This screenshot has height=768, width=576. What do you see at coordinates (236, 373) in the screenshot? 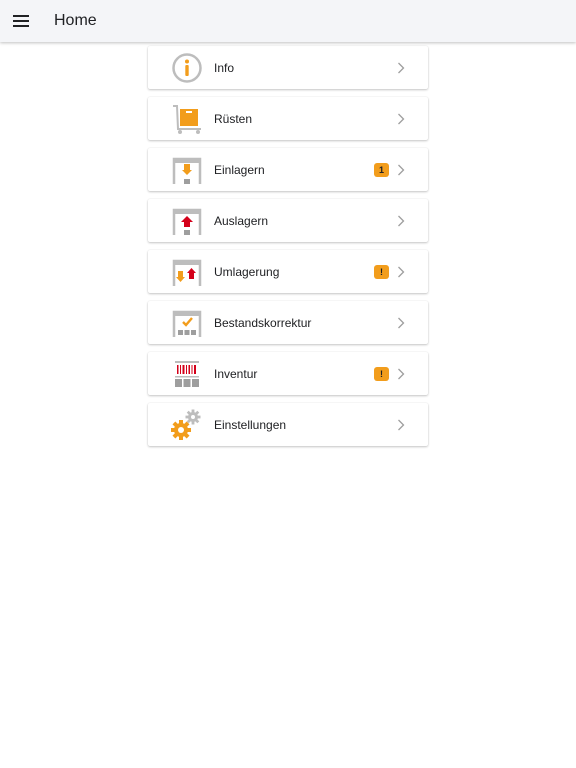
I see `menu-item-label: Inventur` at bounding box center [236, 373].